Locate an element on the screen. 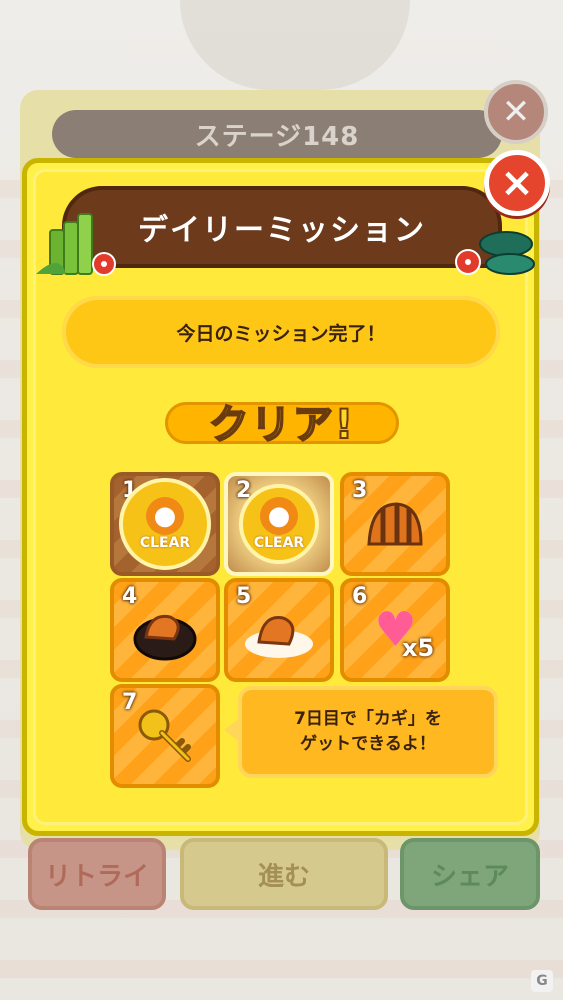 This screenshot has height=1000, width=563. background-close-icon: ✕ is located at coordinates (516, 112).